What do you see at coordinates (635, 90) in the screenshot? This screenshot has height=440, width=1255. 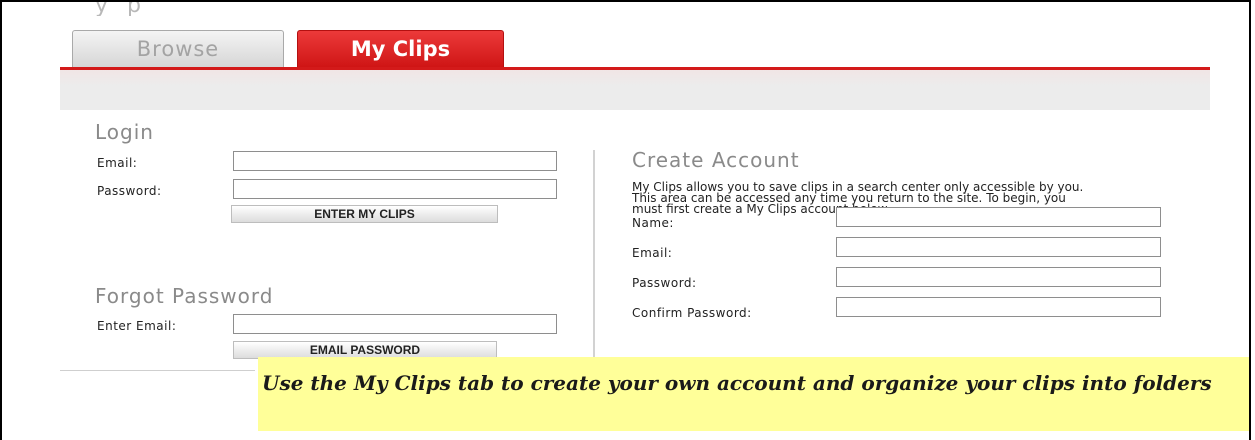 I see `subheader-band` at bounding box center [635, 90].